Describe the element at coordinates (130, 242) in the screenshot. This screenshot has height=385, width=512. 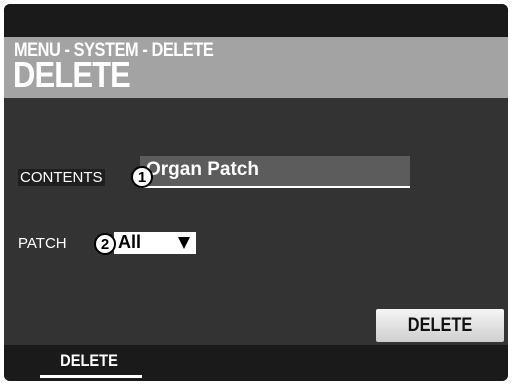
I see `patch-value: All` at that location.